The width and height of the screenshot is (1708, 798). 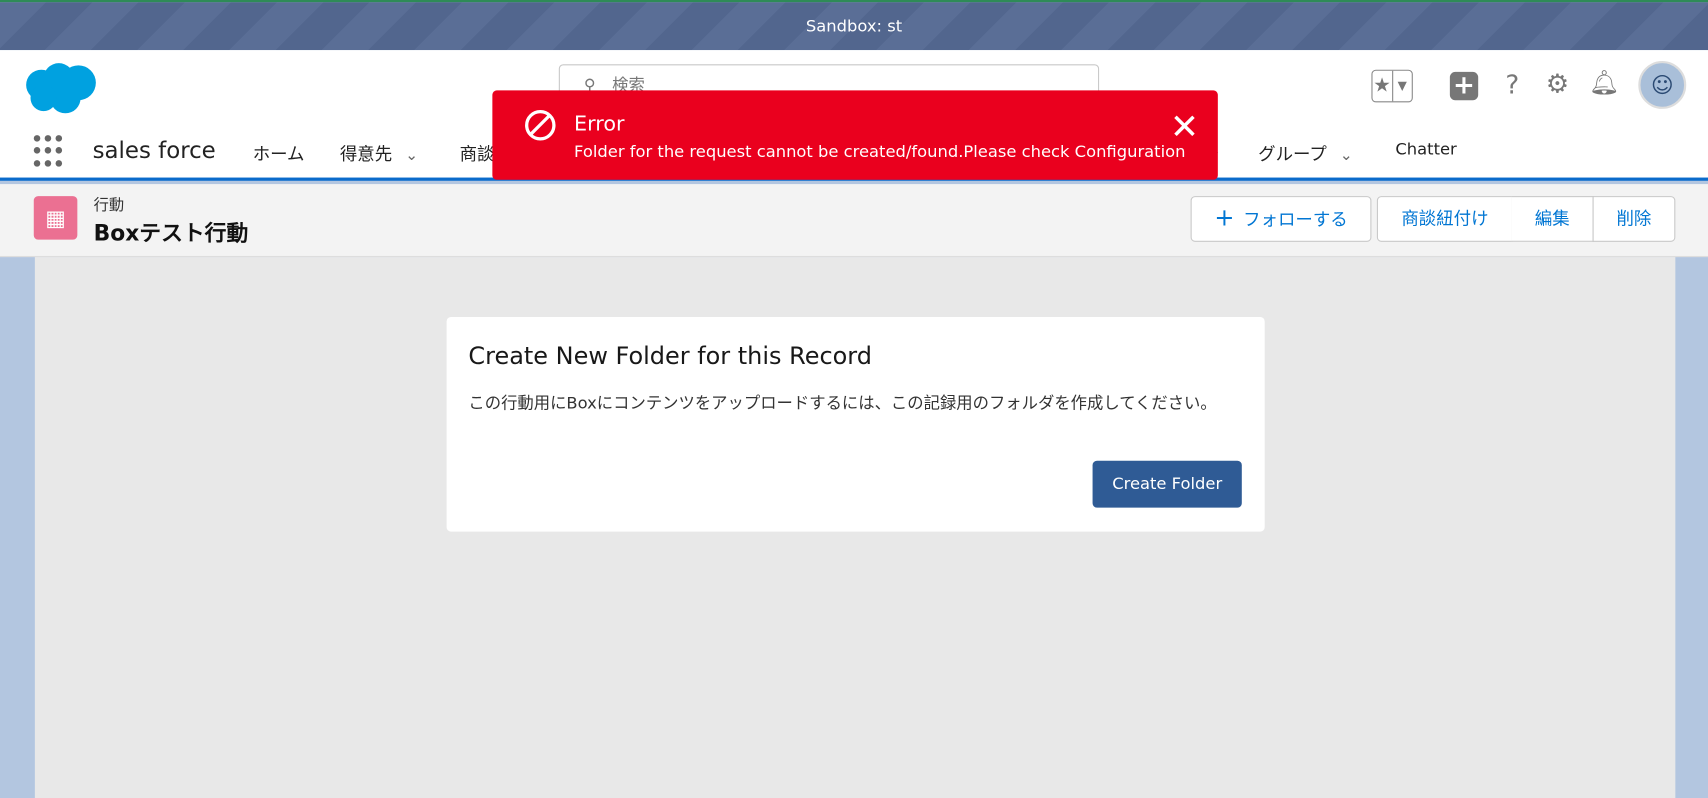 I want to click on calendar-icon: ▦, so click(x=55, y=218).